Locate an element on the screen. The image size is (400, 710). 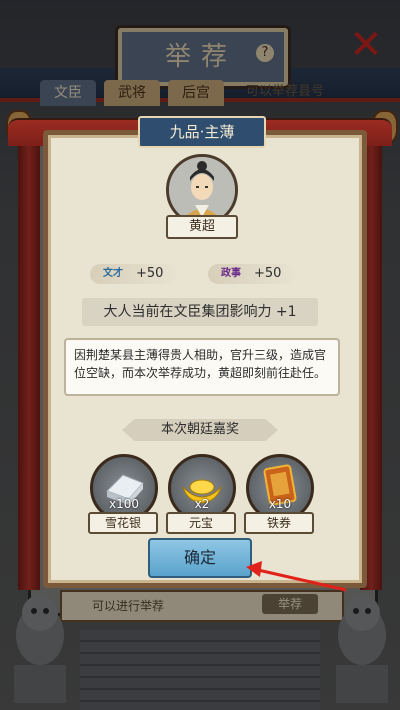
political-stat: 政事 +50 is located at coordinates (252, 274).